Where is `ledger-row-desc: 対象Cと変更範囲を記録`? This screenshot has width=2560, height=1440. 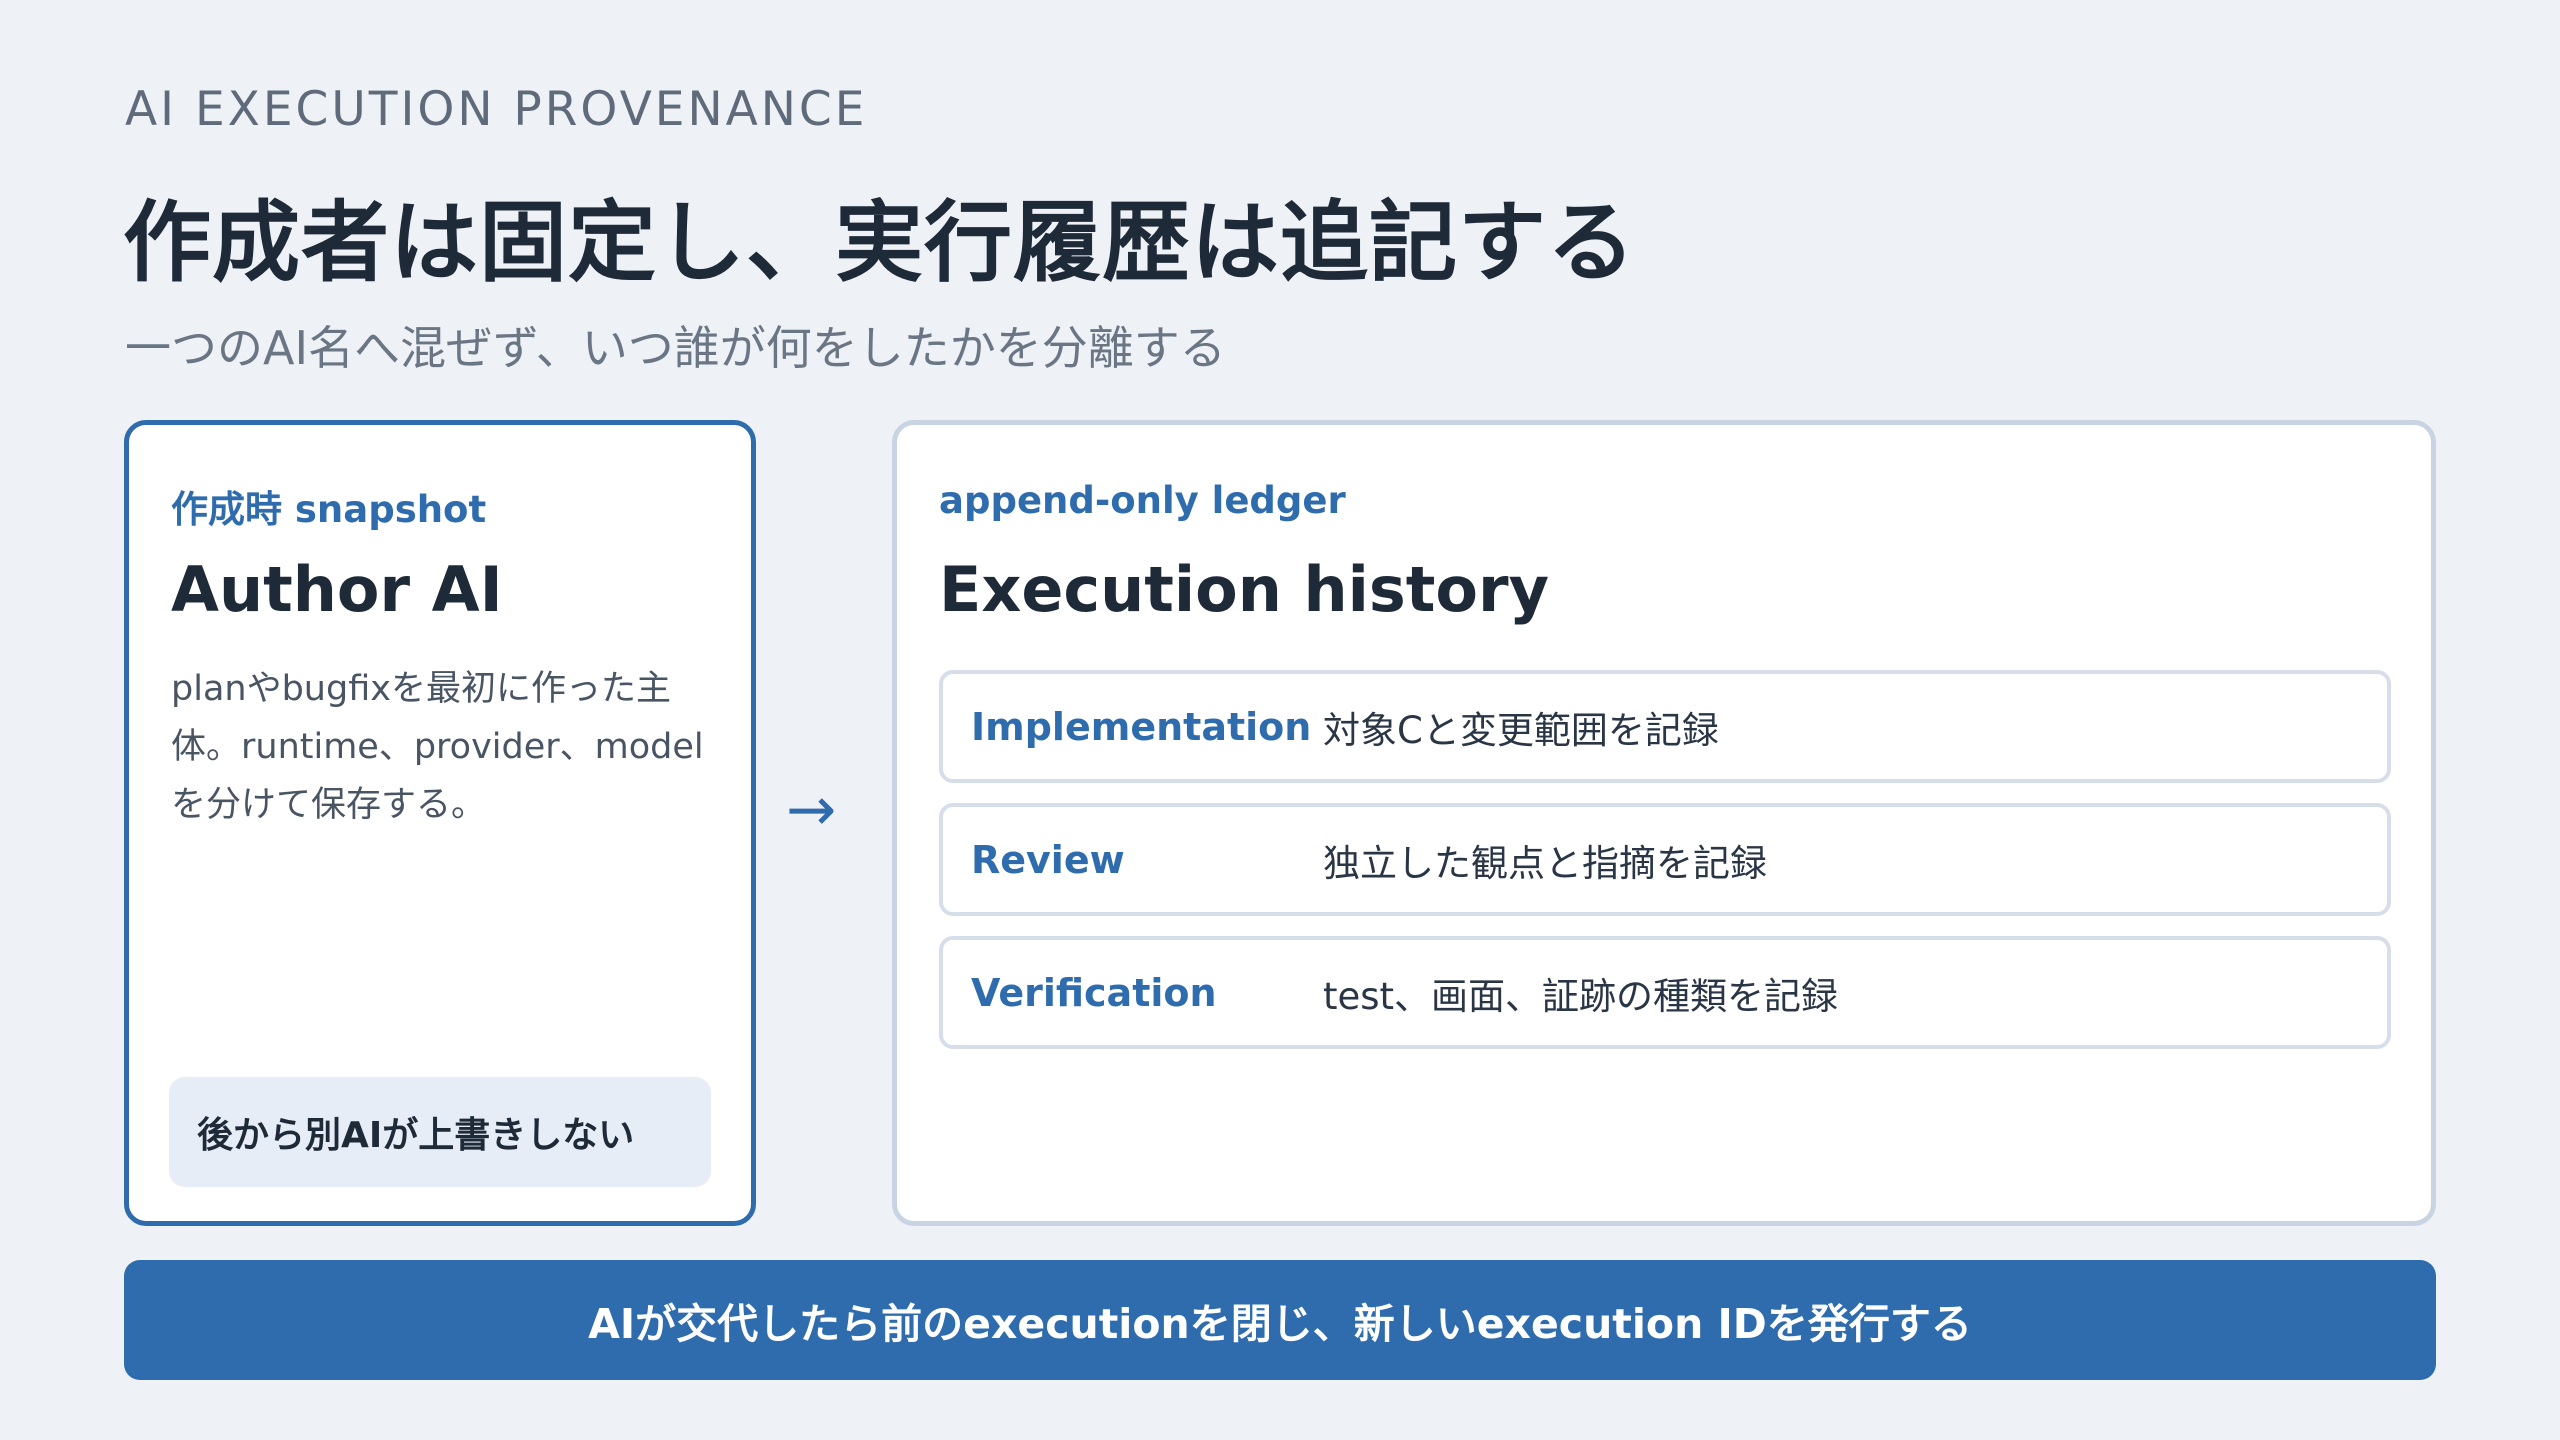
ledger-row-desc: 対象Cと変更範囲を記録 is located at coordinates (1521, 730).